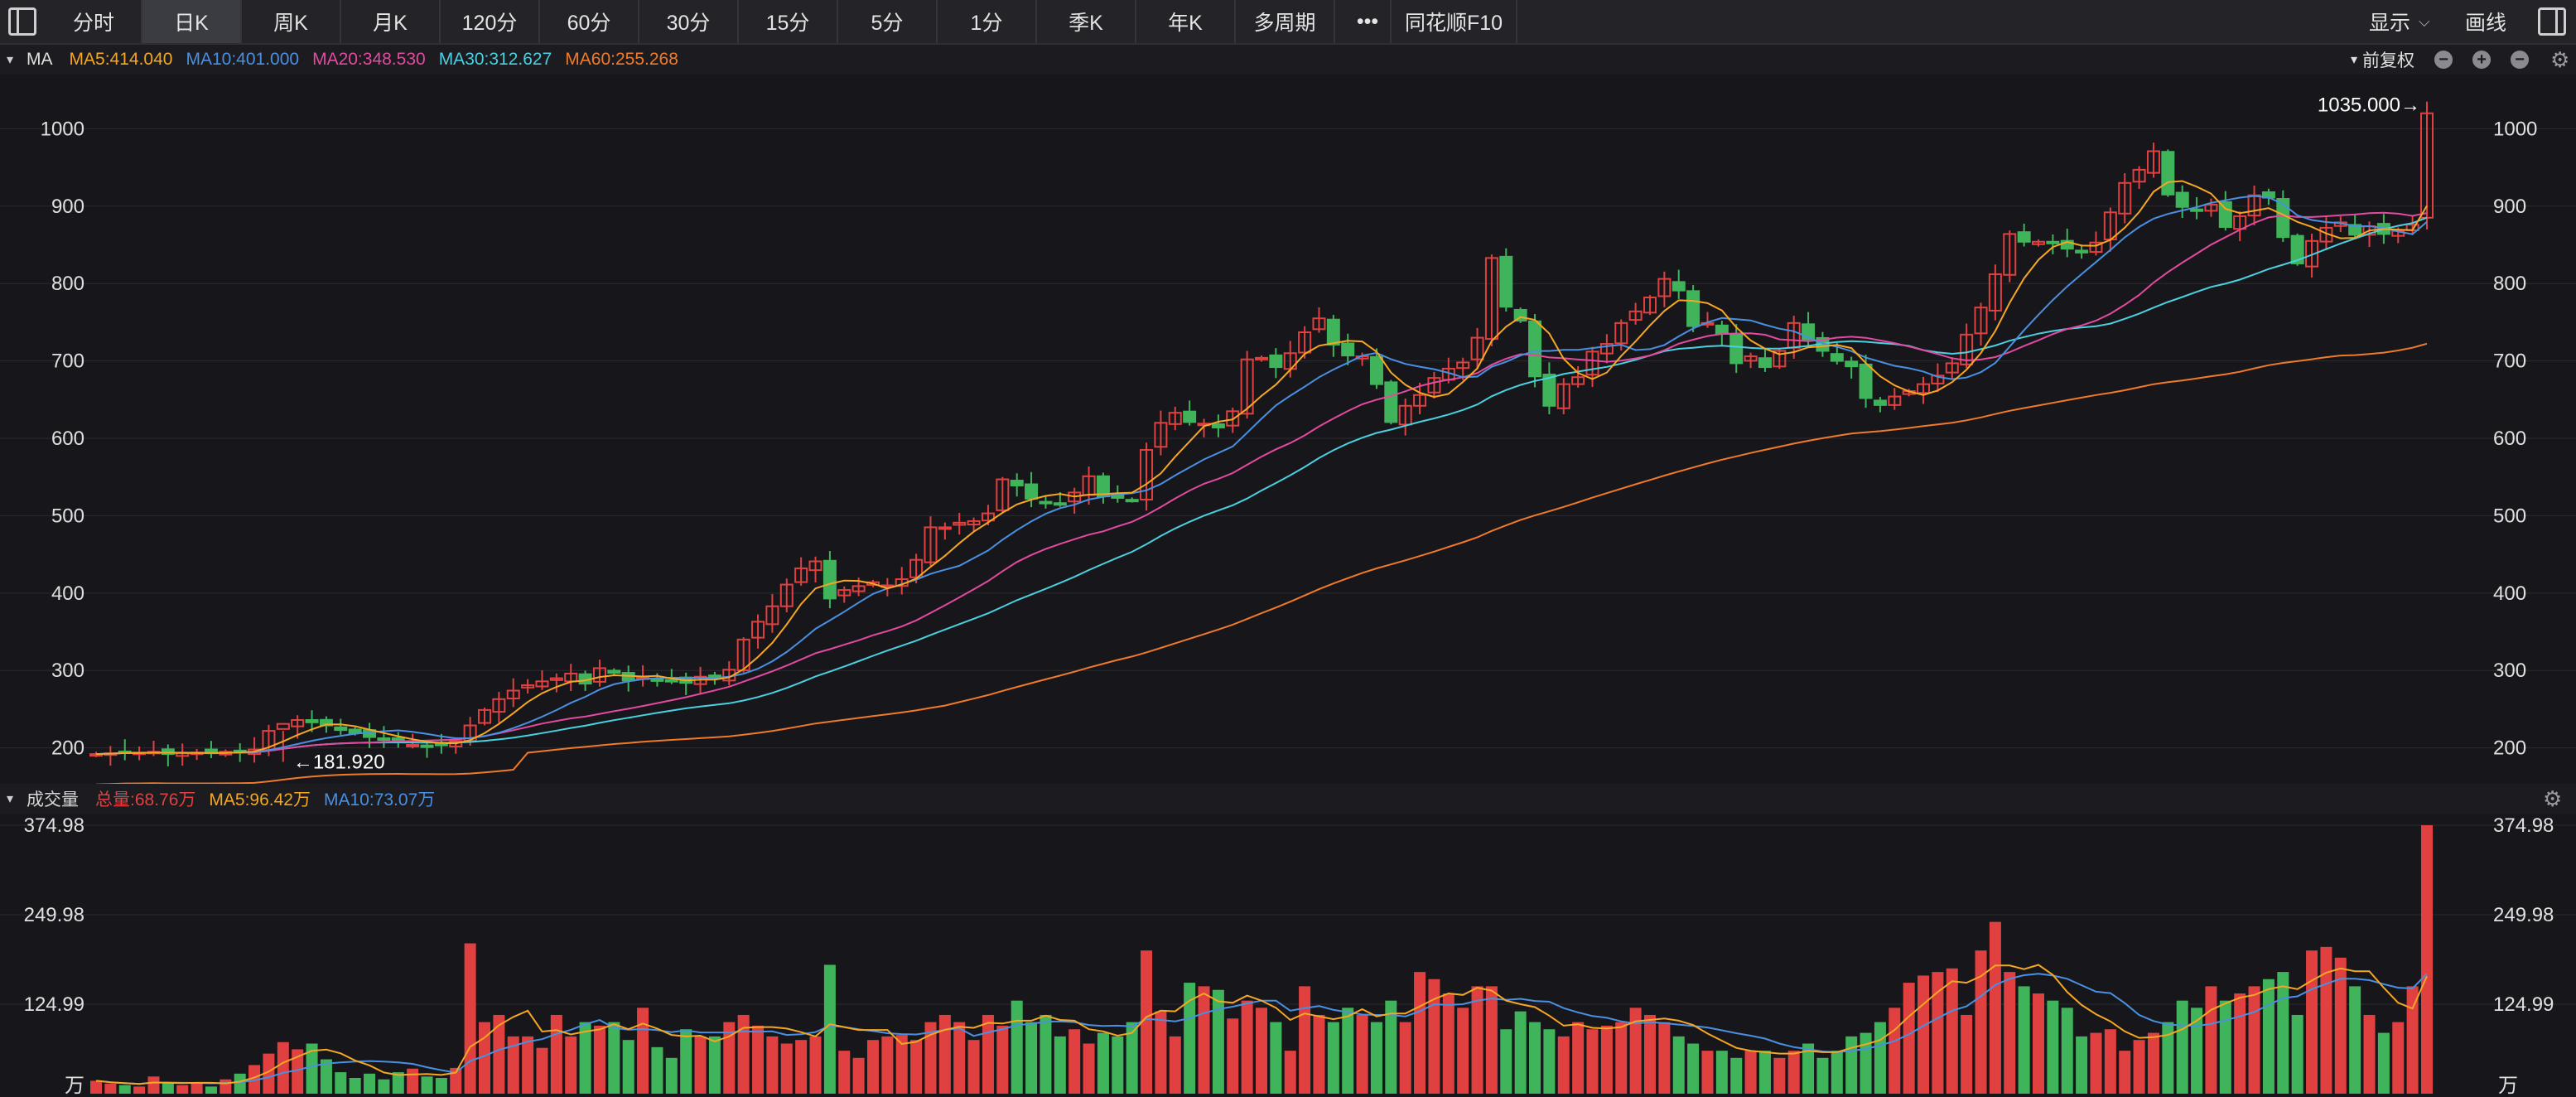  Describe the element at coordinates (94, 22) in the screenshot. I see `tab-0: 分时` at that location.